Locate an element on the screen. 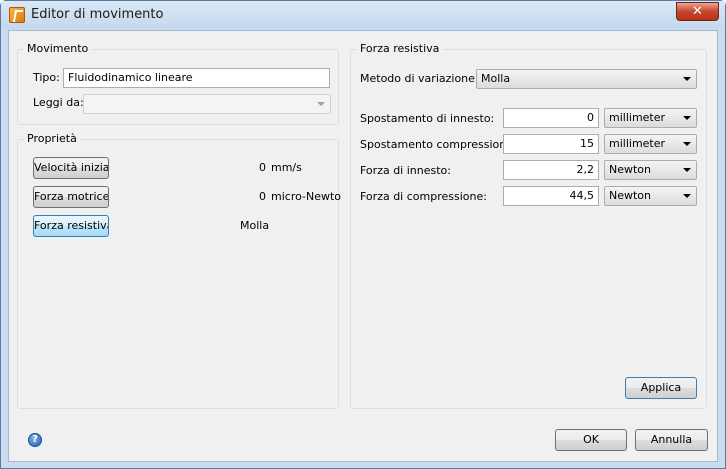  metodo-dropdown: Molla is located at coordinates (586, 79).